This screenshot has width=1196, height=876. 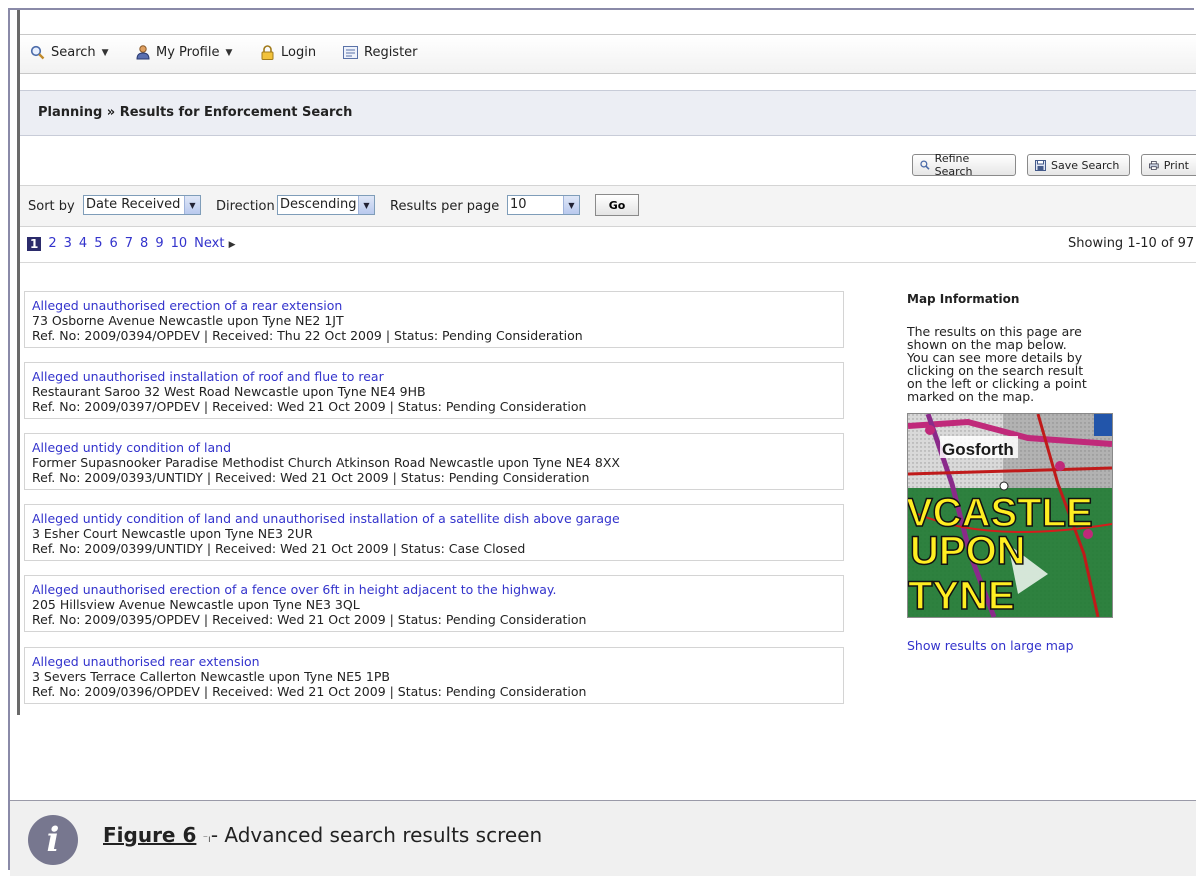 I want to click on page-link: 6, so click(x=113, y=243).